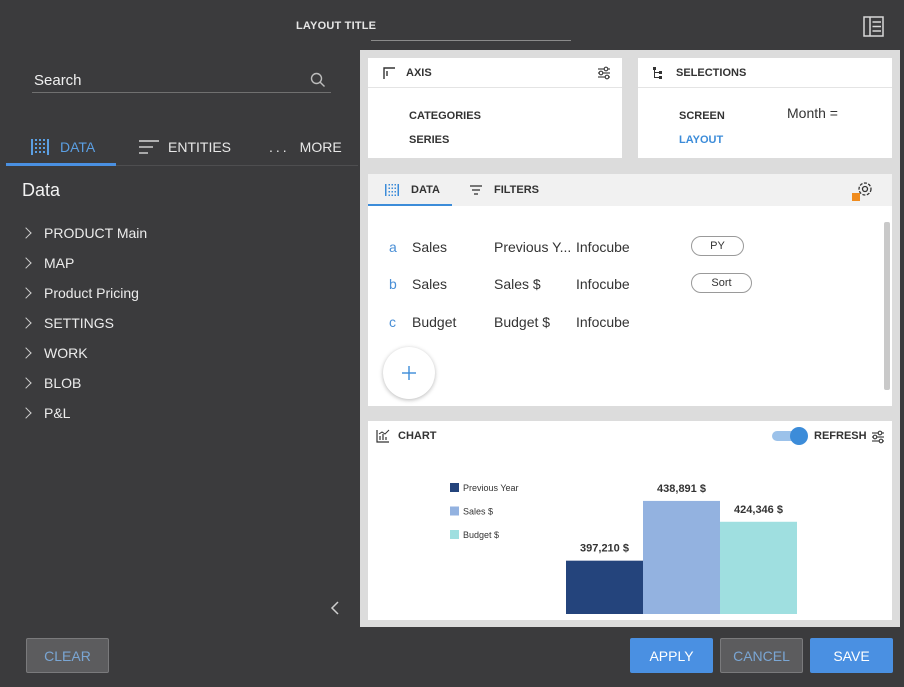 This screenshot has width=904, height=687. Describe the element at coordinates (476, 190) in the screenshot. I see `filter-icon` at that location.